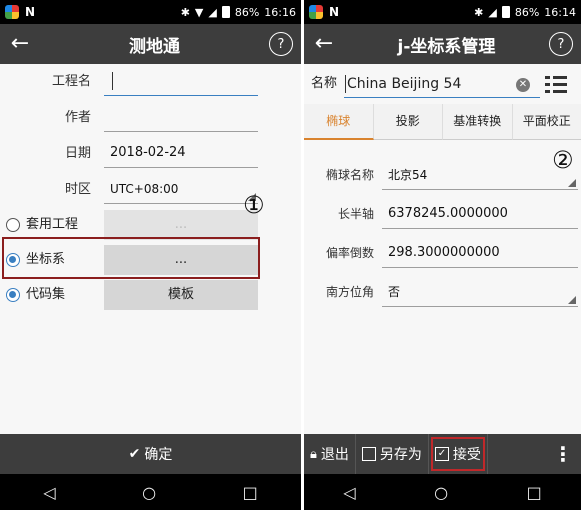 This screenshot has width=581, height=510. Describe the element at coordinates (480, 292) in the screenshot. I see `south-azimuth-select: 否` at that location.